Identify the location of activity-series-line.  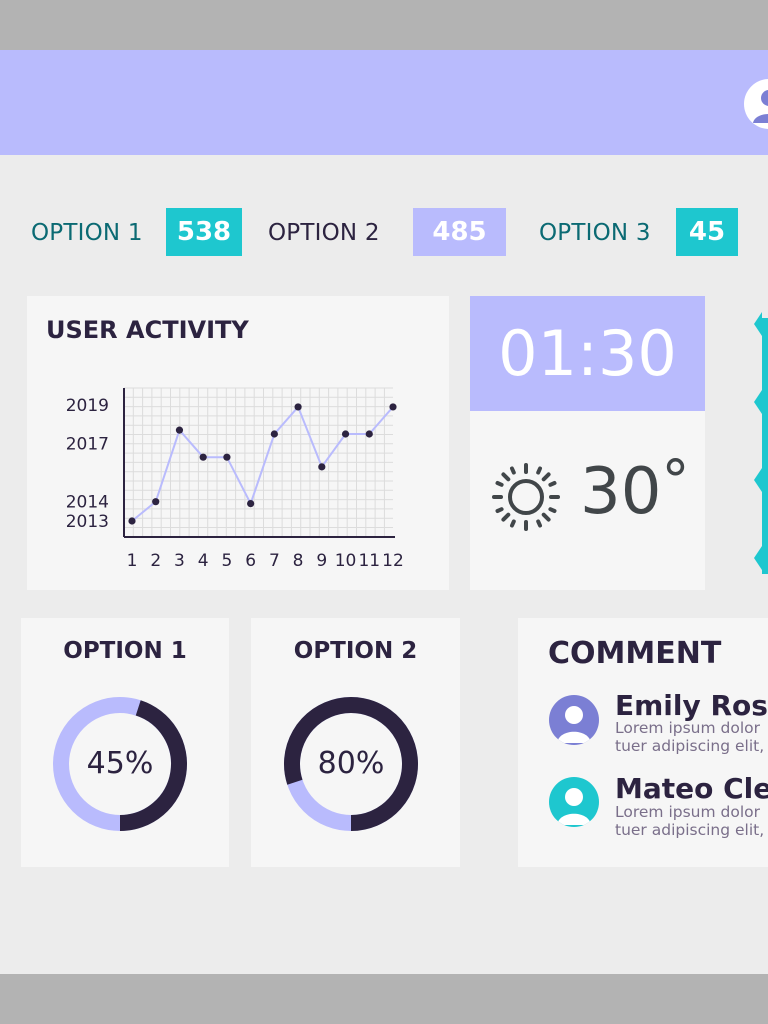
(262, 463).